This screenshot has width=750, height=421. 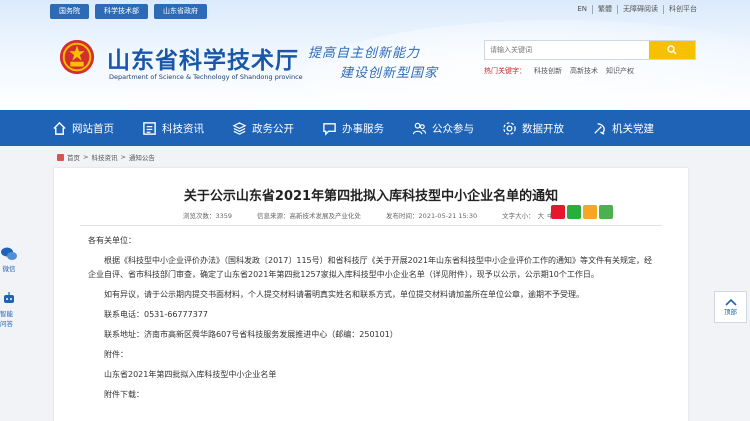 I want to click on share-buttons, so click(x=582, y=212).